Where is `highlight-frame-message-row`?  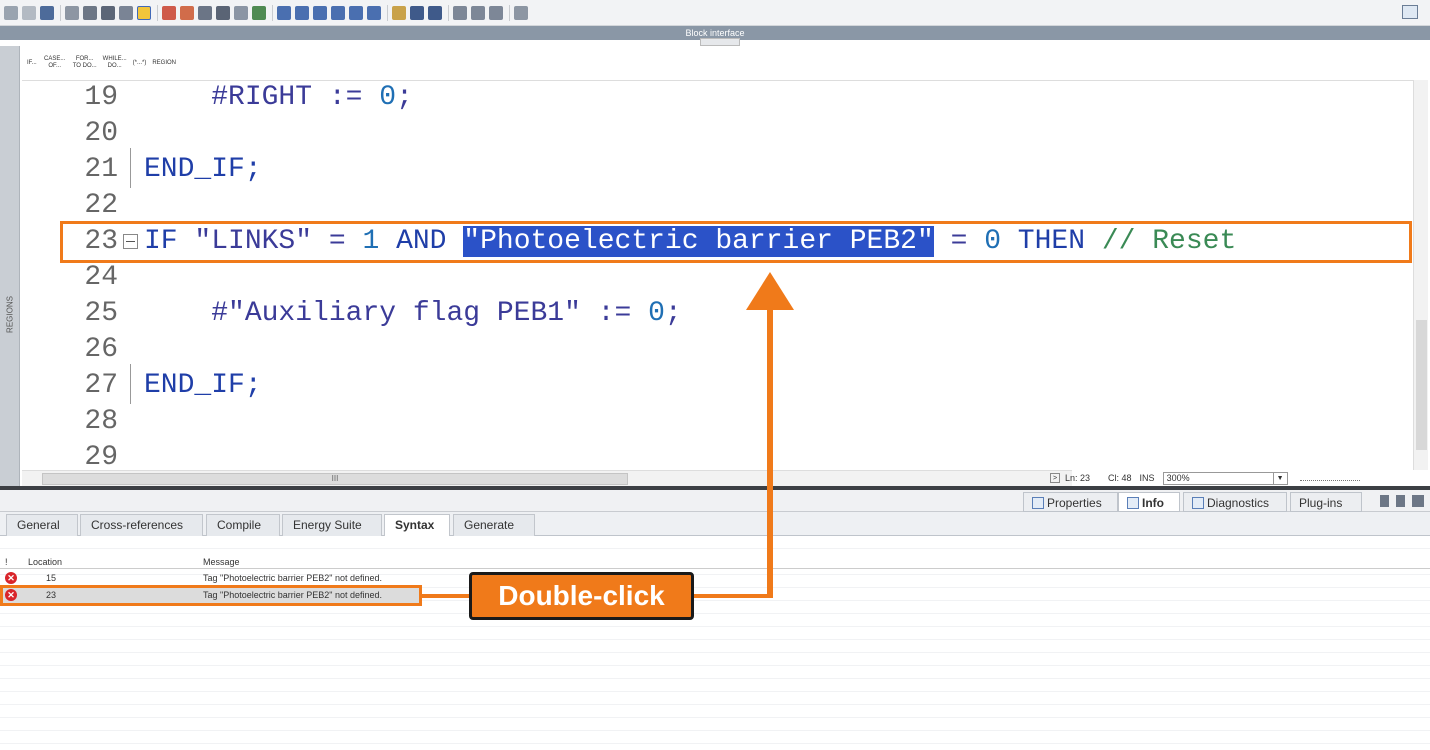
highlight-frame-message-row is located at coordinates (211, 595).